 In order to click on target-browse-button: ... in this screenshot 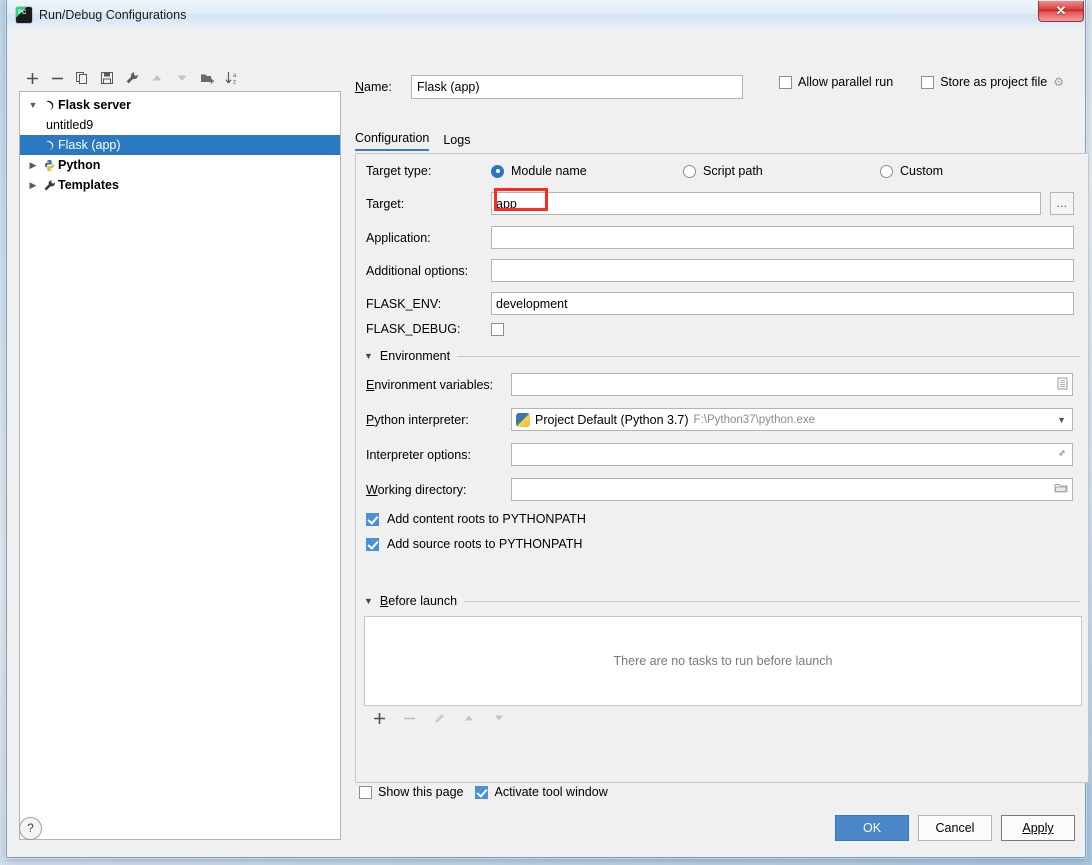, I will do `click(1062, 203)`.